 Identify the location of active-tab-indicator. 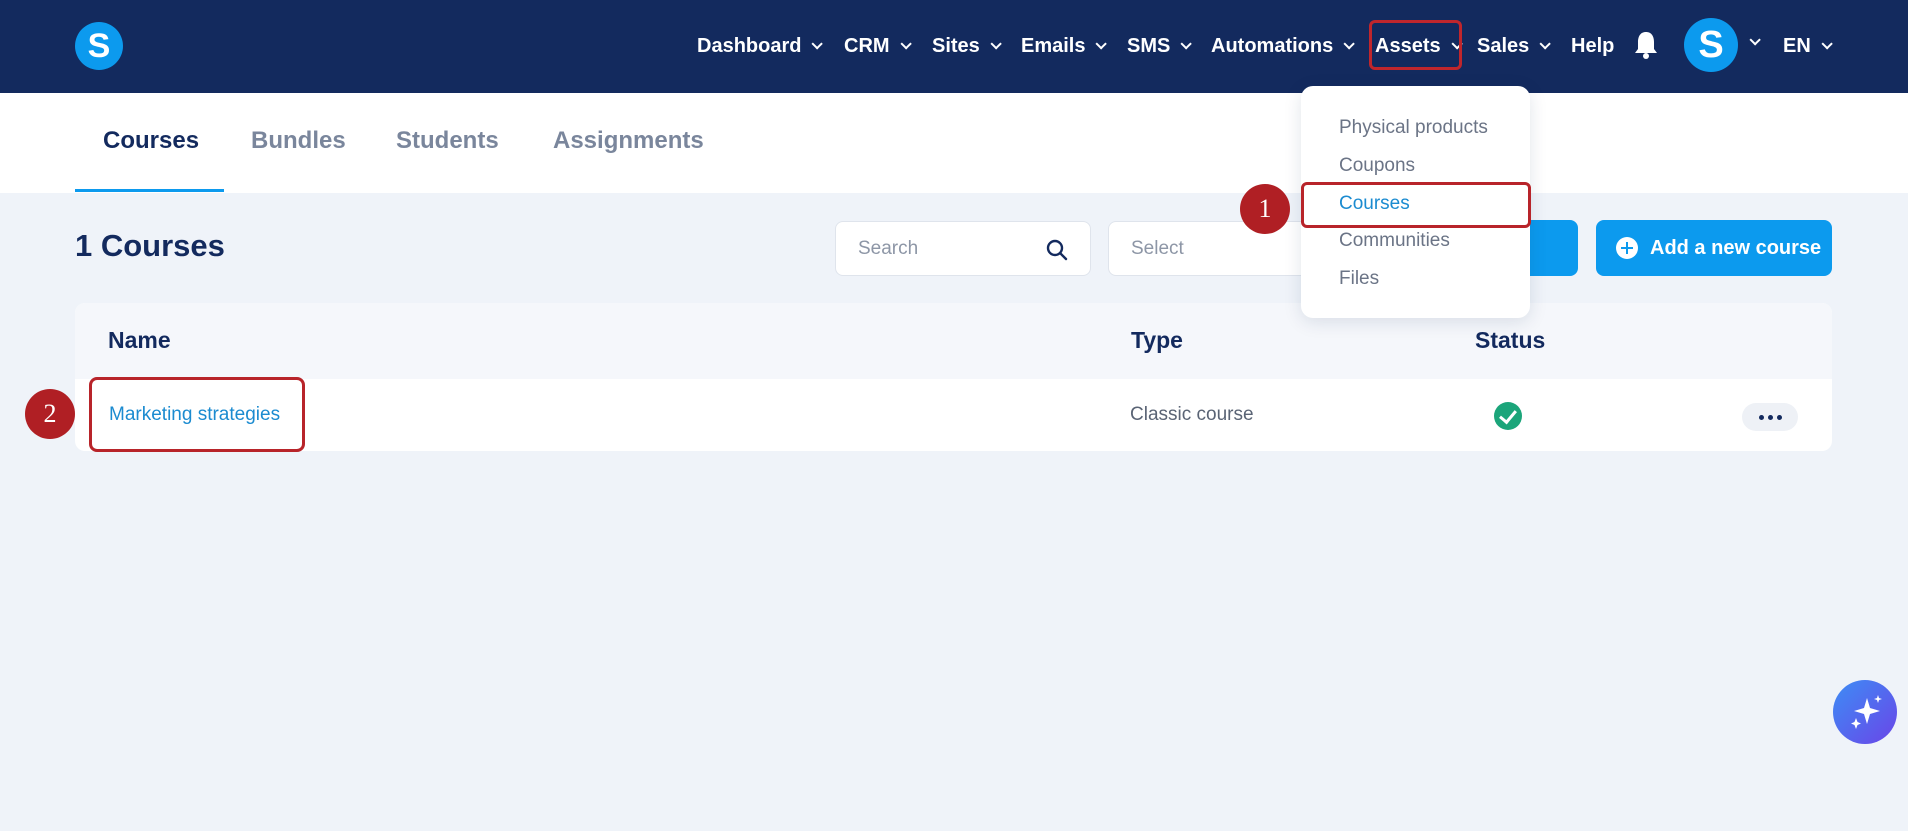
(149, 190).